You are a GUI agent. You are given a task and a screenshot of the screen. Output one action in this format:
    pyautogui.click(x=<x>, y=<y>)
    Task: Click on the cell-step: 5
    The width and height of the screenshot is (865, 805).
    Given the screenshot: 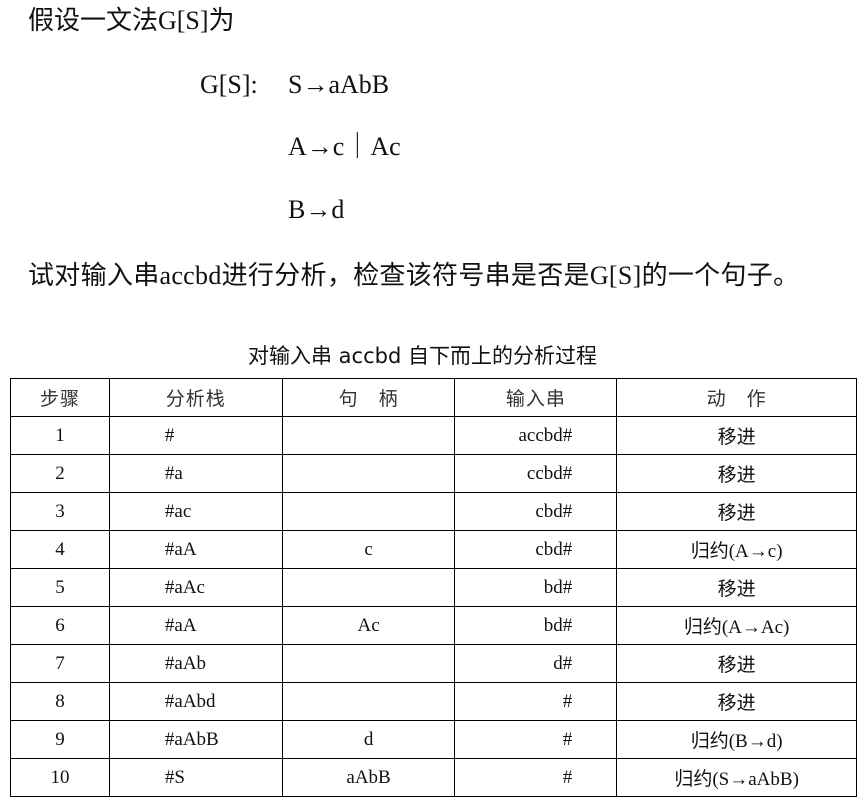 What is the action you would take?
    pyautogui.click(x=60, y=587)
    